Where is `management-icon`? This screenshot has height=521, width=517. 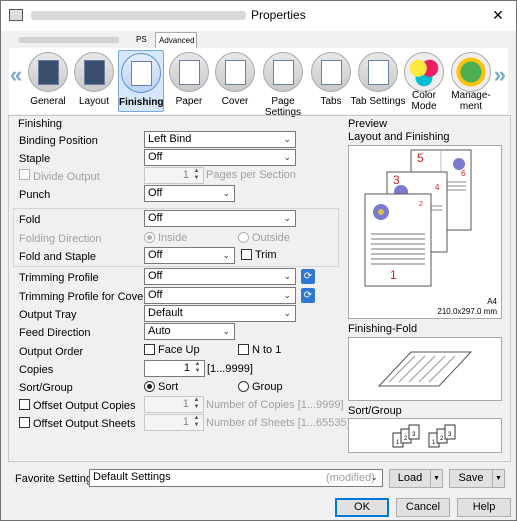 management-icon is located at coordinates (471, 72).